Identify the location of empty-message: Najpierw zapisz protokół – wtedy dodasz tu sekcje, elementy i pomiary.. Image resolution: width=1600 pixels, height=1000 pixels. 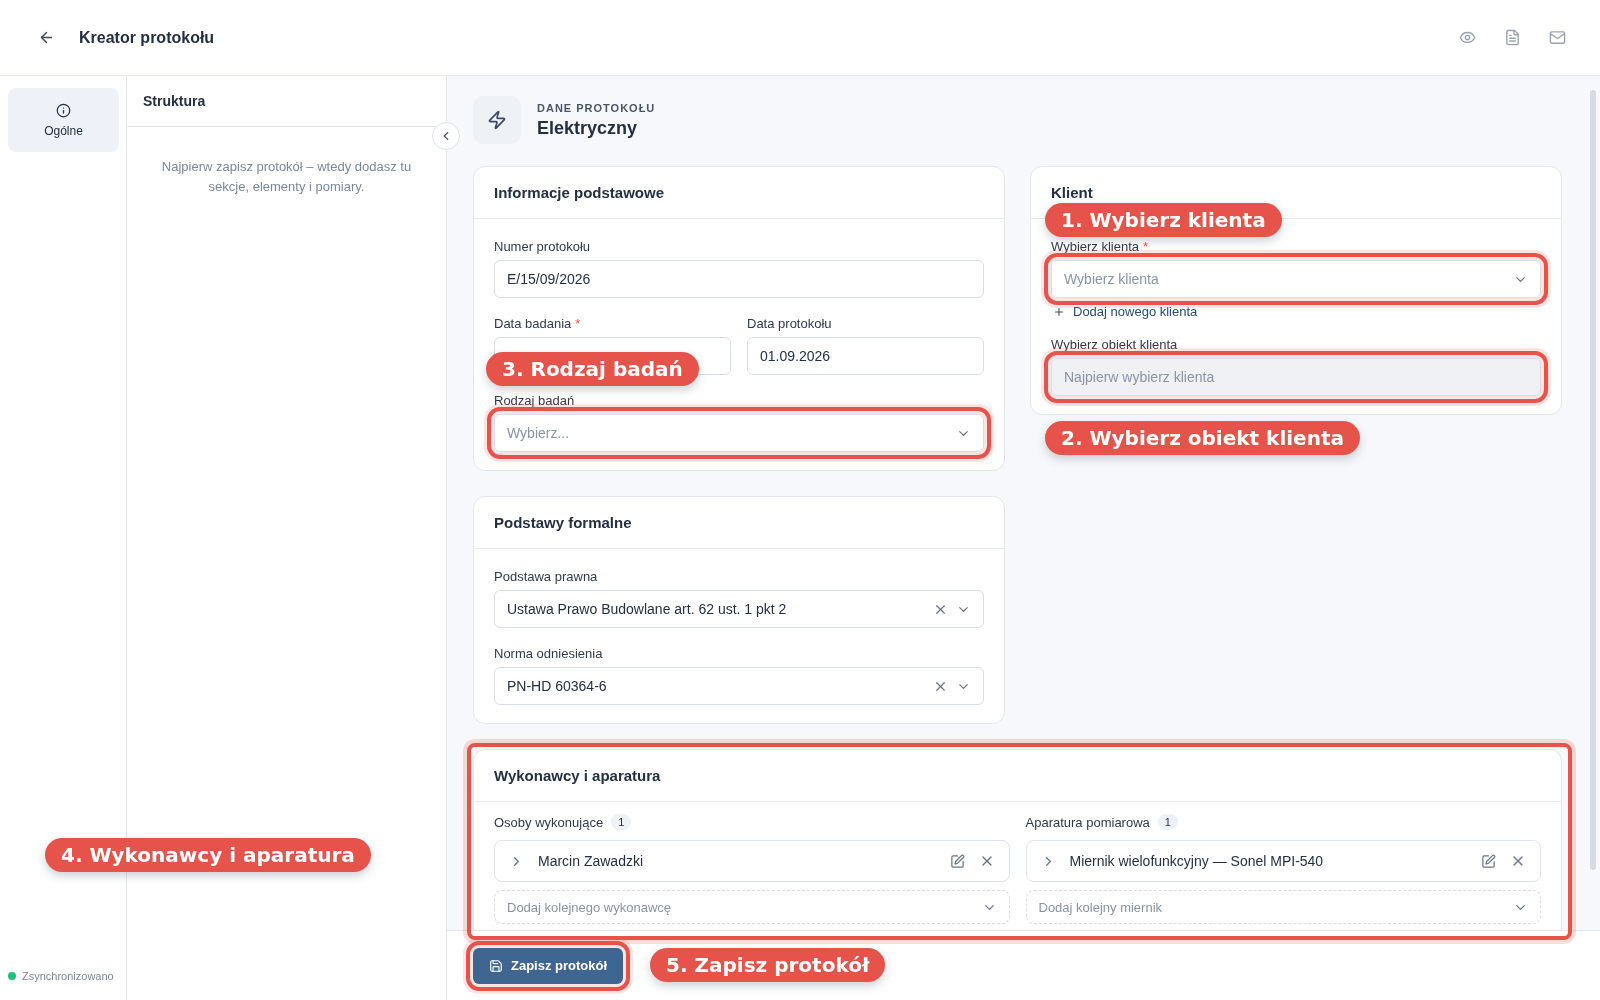
(286, 177).